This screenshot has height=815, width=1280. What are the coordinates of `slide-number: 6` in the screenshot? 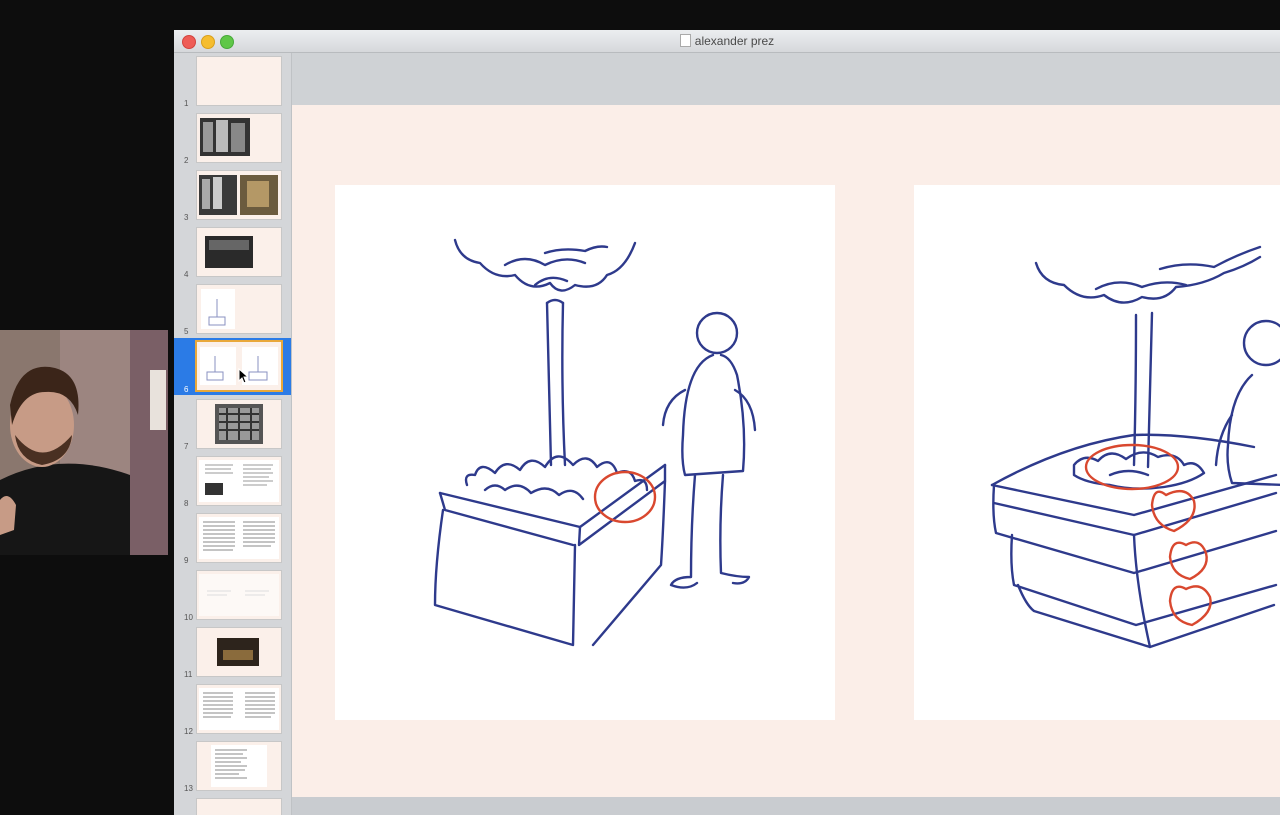 It's located at (186, 389).